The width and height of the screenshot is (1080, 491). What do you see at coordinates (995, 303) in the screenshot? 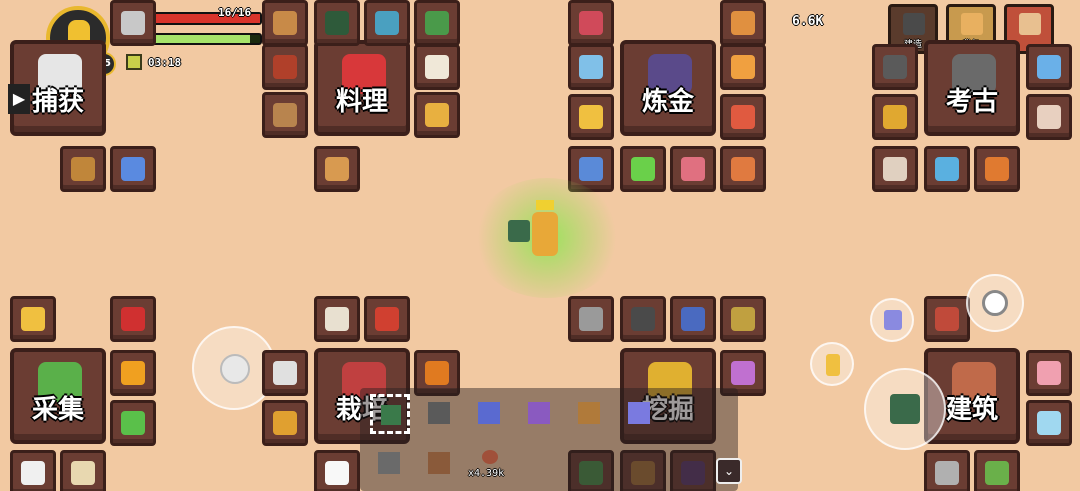
I see `skill-button` at bounding box center [995, 303].